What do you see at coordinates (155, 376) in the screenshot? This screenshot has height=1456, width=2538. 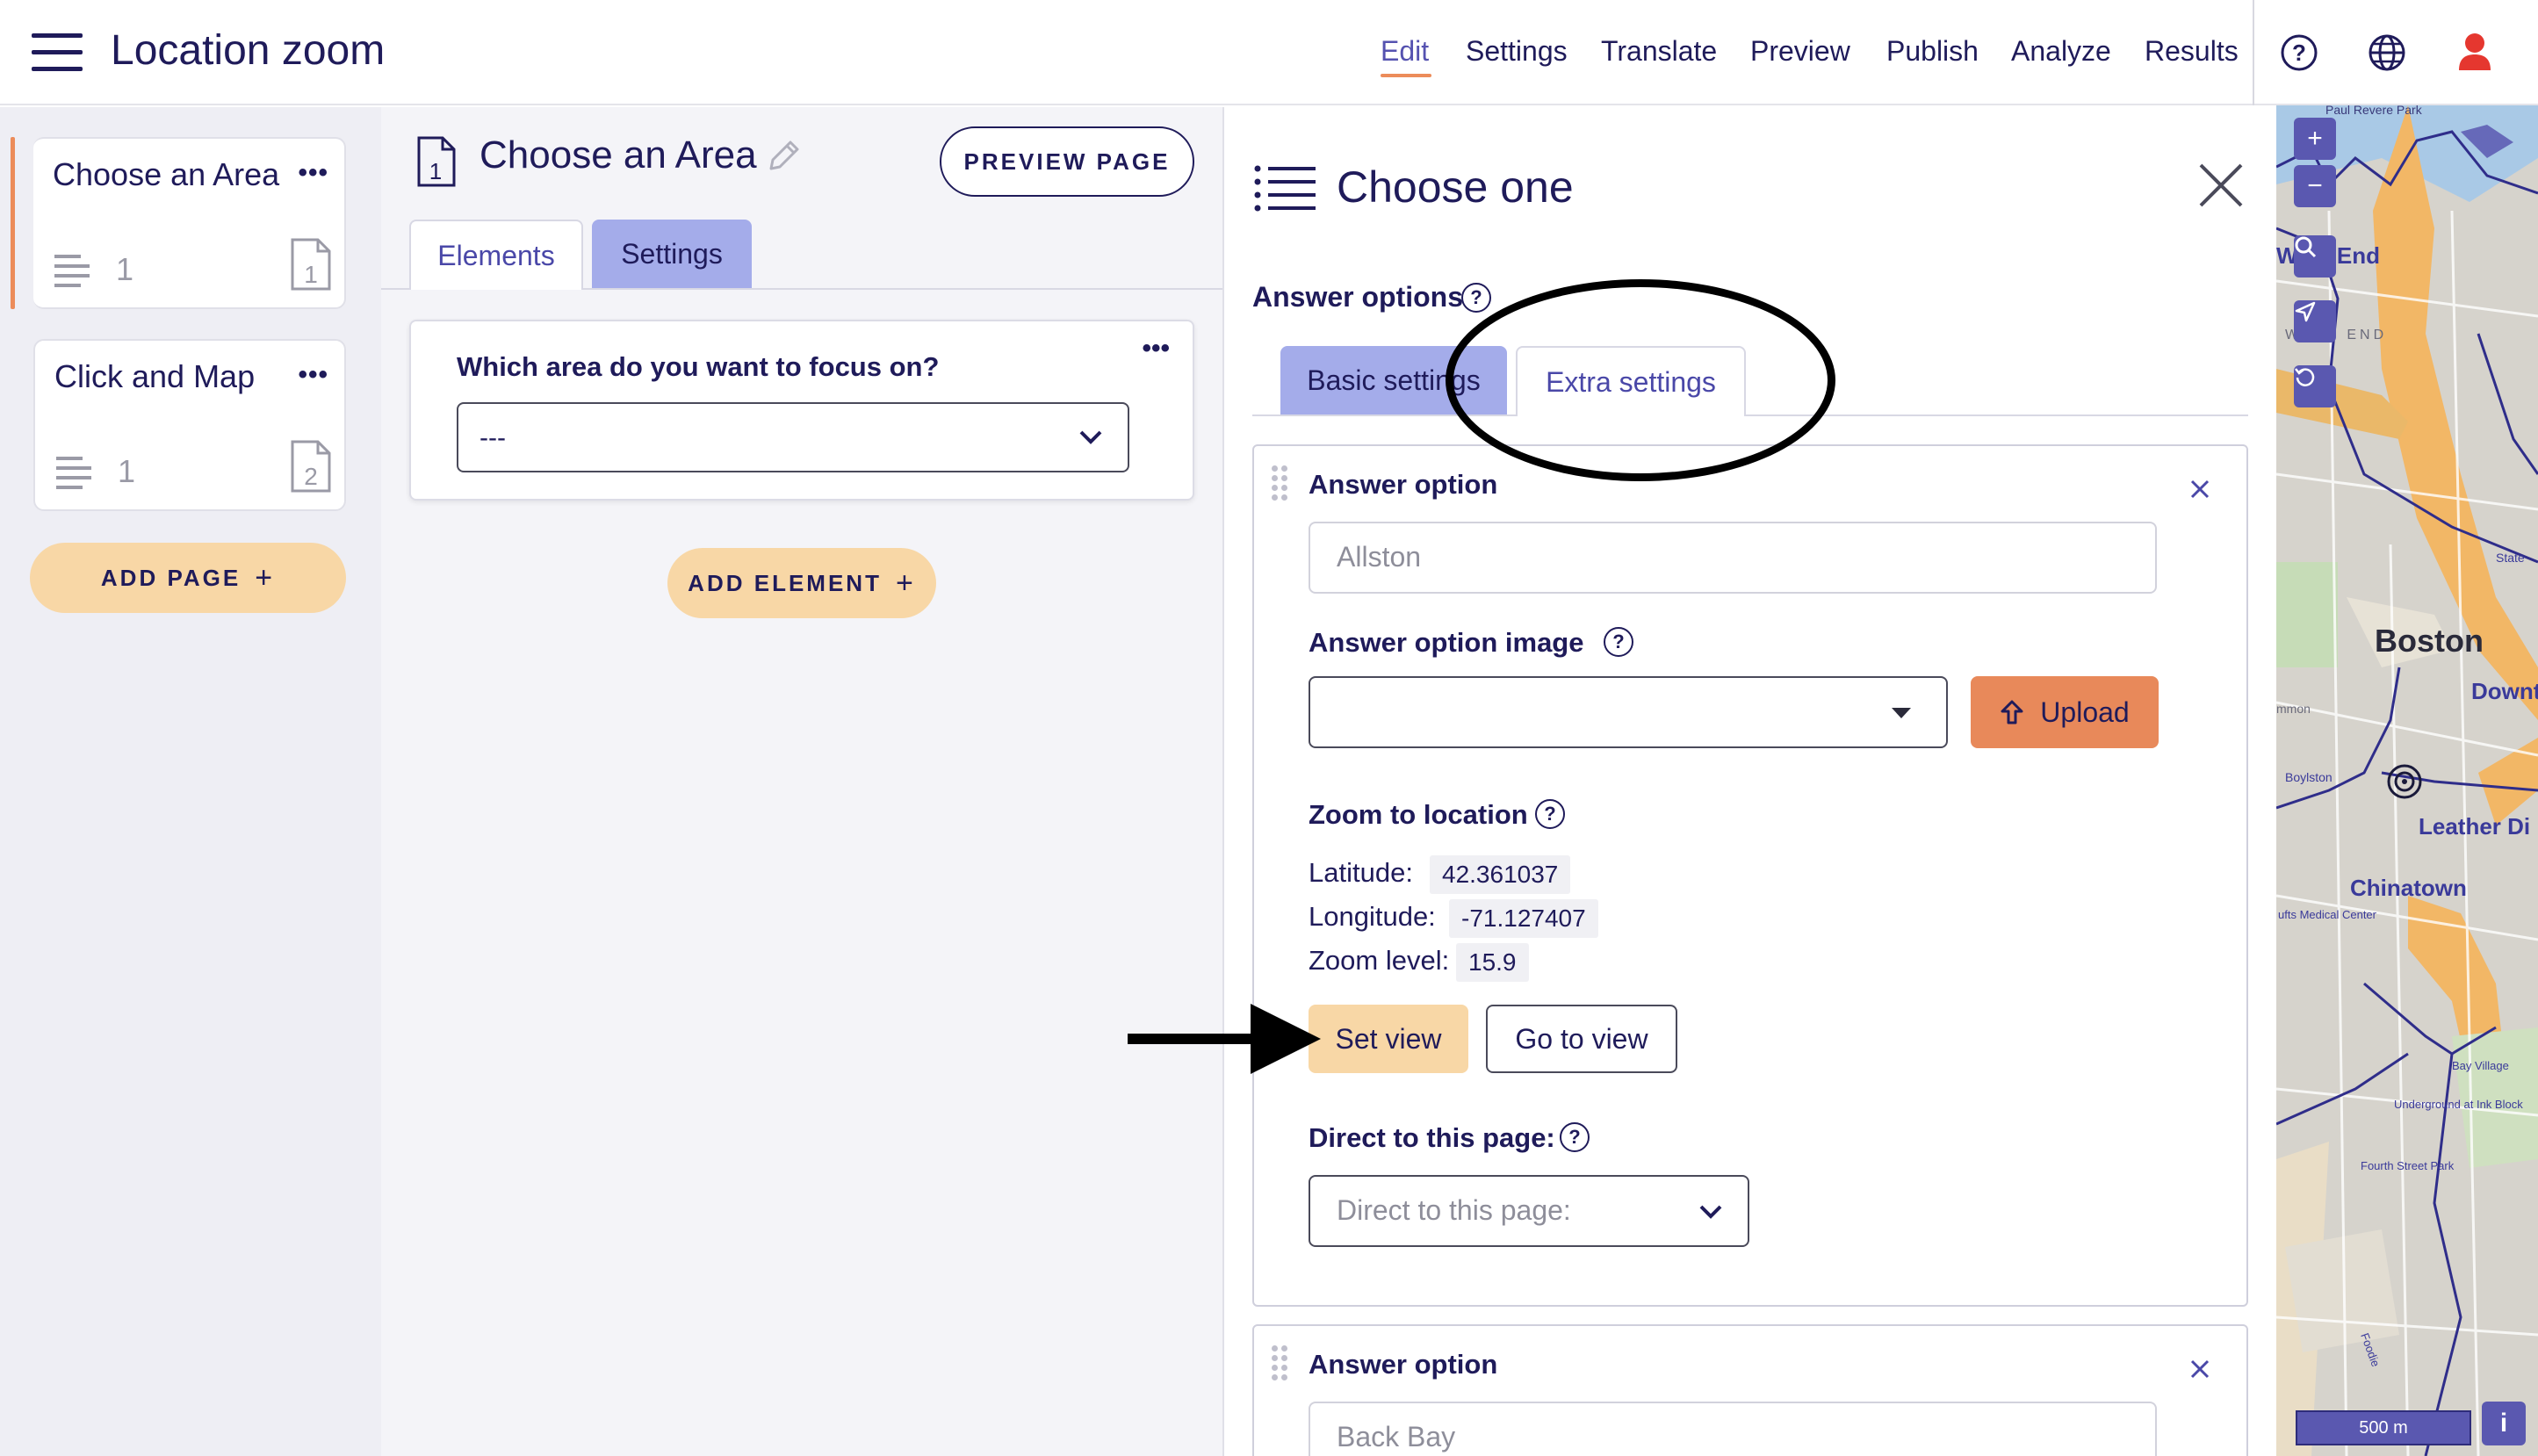 I see `page-card-title: Click and Map` at bounding box center [155, 376].